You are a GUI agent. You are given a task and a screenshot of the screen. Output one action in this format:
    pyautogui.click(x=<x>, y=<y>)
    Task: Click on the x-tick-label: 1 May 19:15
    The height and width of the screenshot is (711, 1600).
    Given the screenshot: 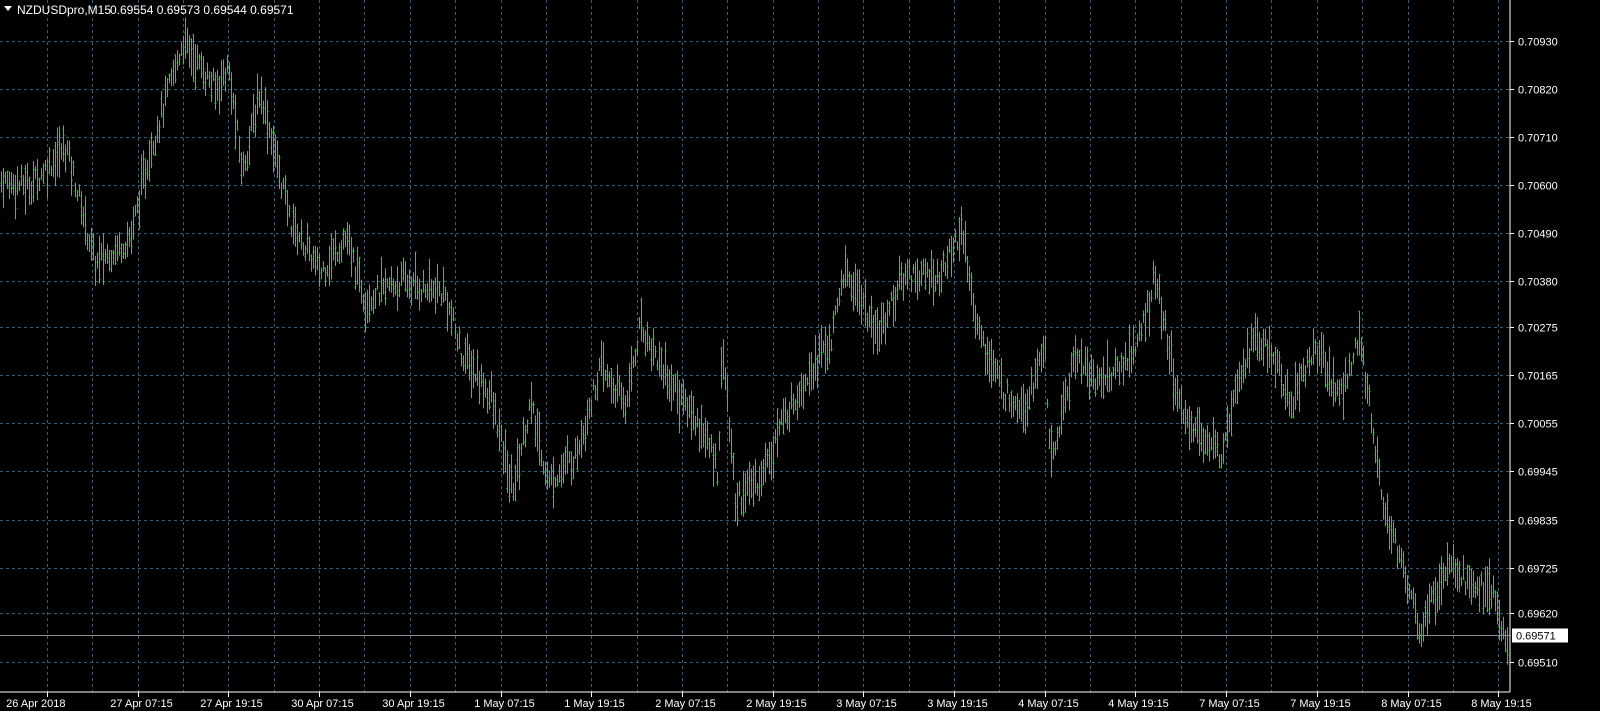 What is the action you would take?
    pyautogui.click(x=594, y=704)
    